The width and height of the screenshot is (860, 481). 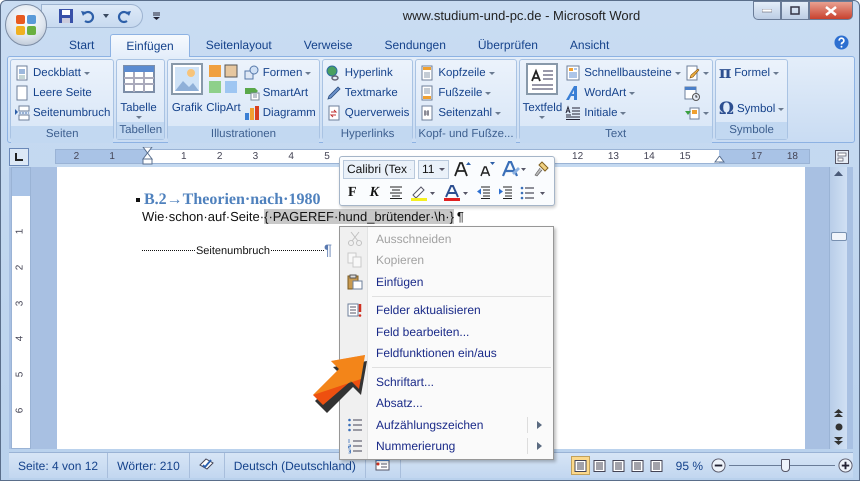 I want to click on ruler-number: 3, so click(x=255, y=156).